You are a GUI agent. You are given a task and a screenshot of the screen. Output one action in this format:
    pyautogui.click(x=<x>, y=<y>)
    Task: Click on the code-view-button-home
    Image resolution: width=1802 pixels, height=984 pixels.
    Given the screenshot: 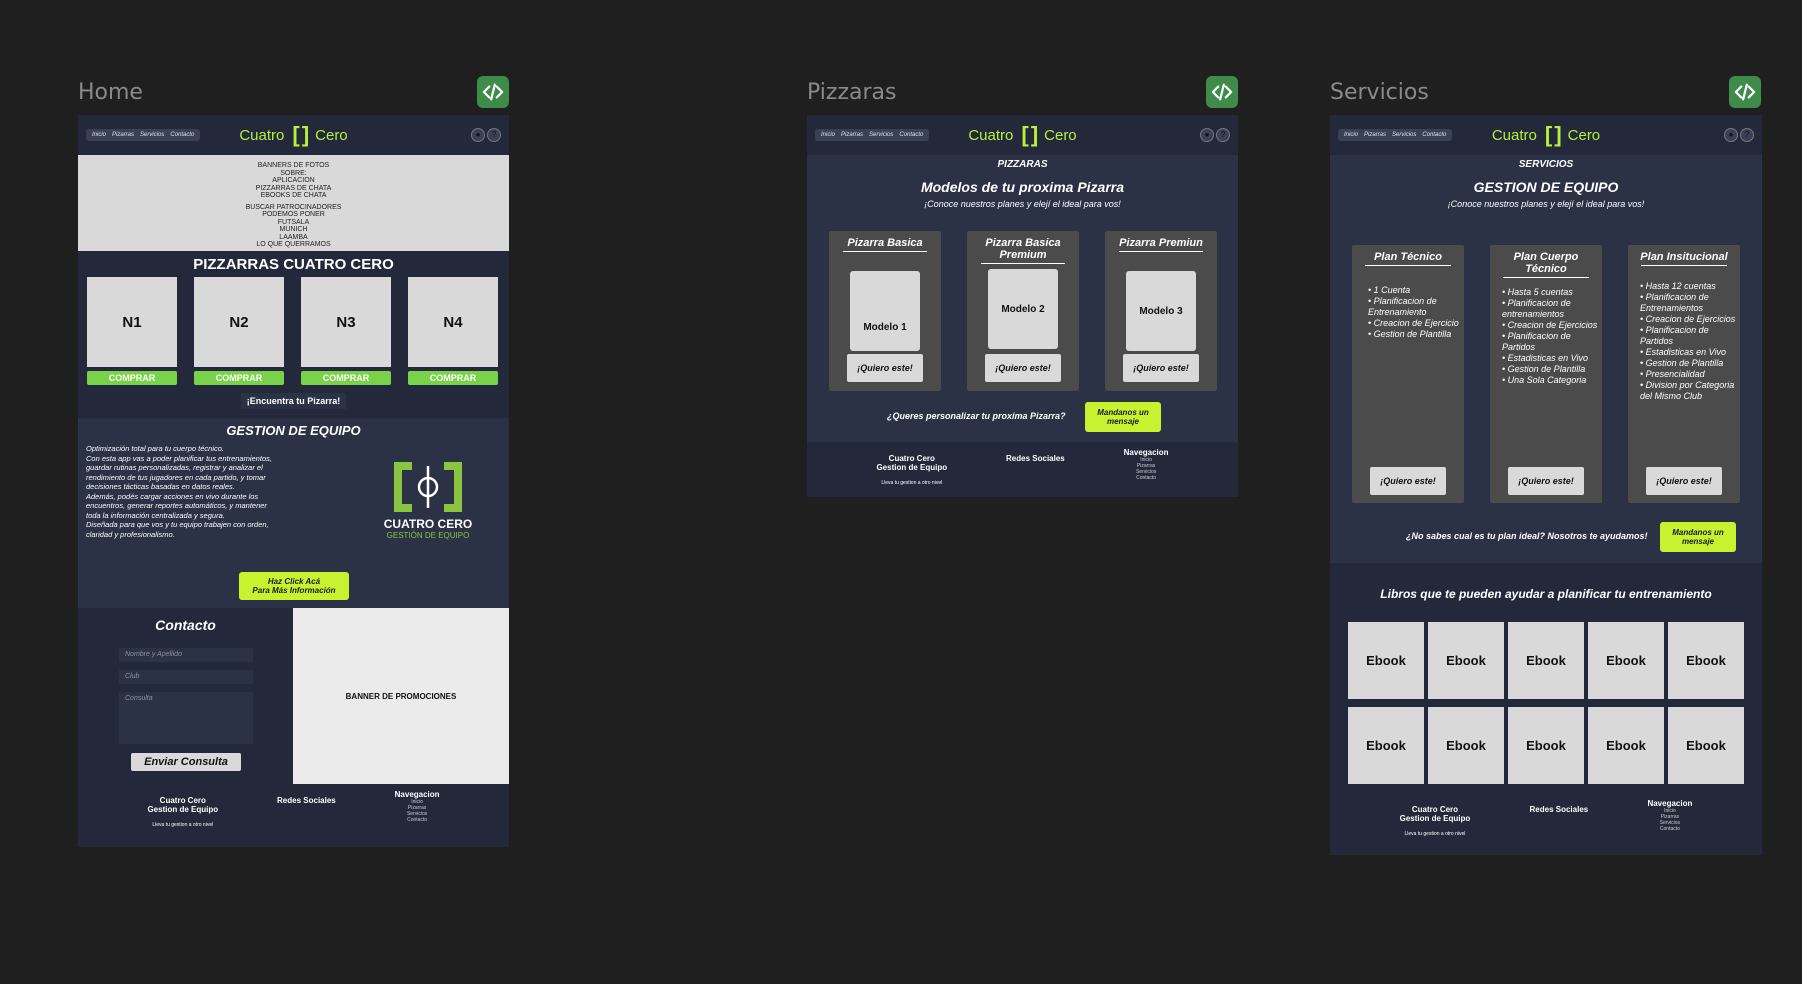 What is the action you would take?
    pyautogui.click(x=493, y=92)
    